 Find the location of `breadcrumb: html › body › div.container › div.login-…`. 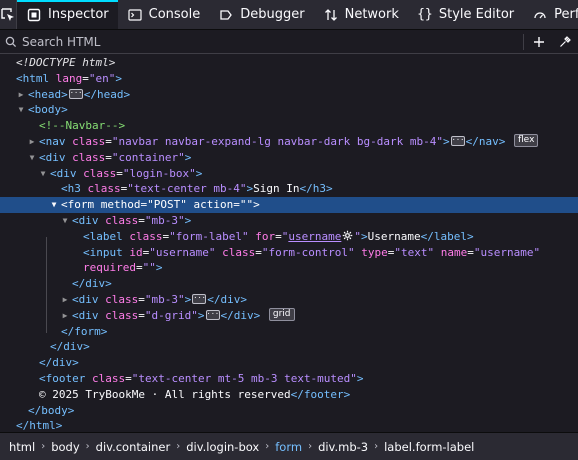

breadcrumb: html › body › div.container › div.login-… is located at coordinates (289, 446).